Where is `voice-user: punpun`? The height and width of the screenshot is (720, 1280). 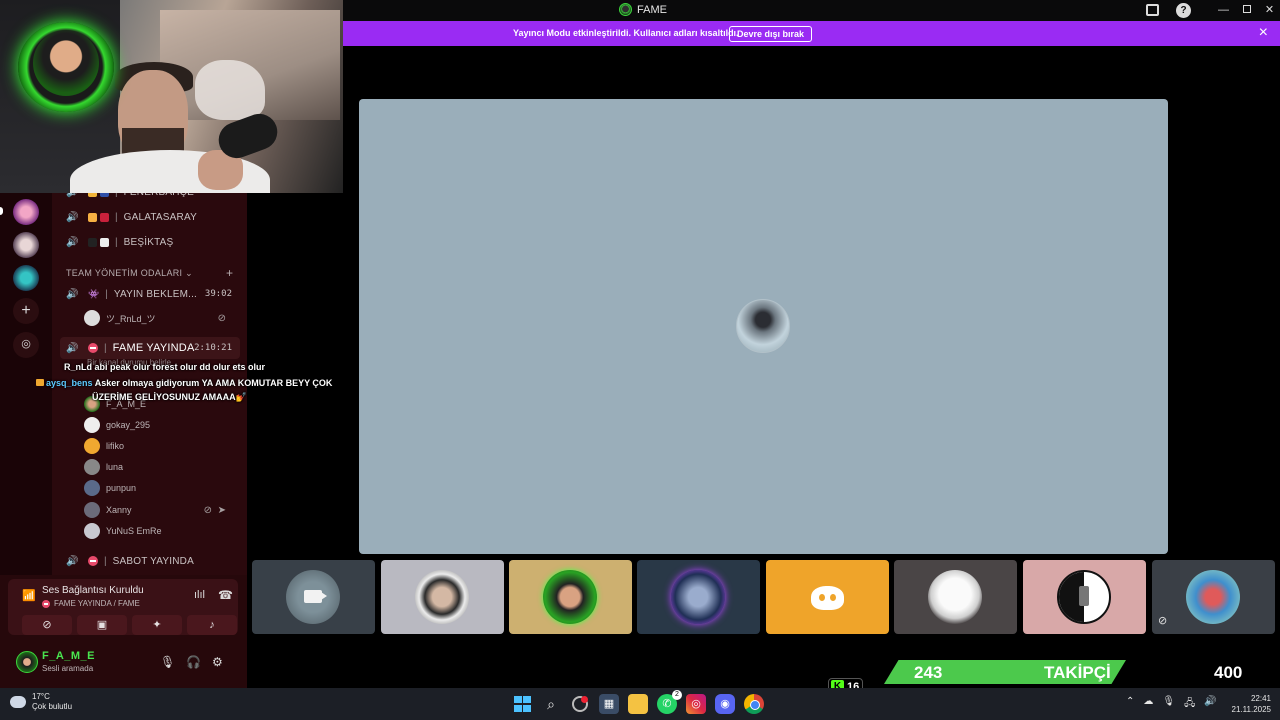 voice-user: punpun is located at coordinates (159, 488).